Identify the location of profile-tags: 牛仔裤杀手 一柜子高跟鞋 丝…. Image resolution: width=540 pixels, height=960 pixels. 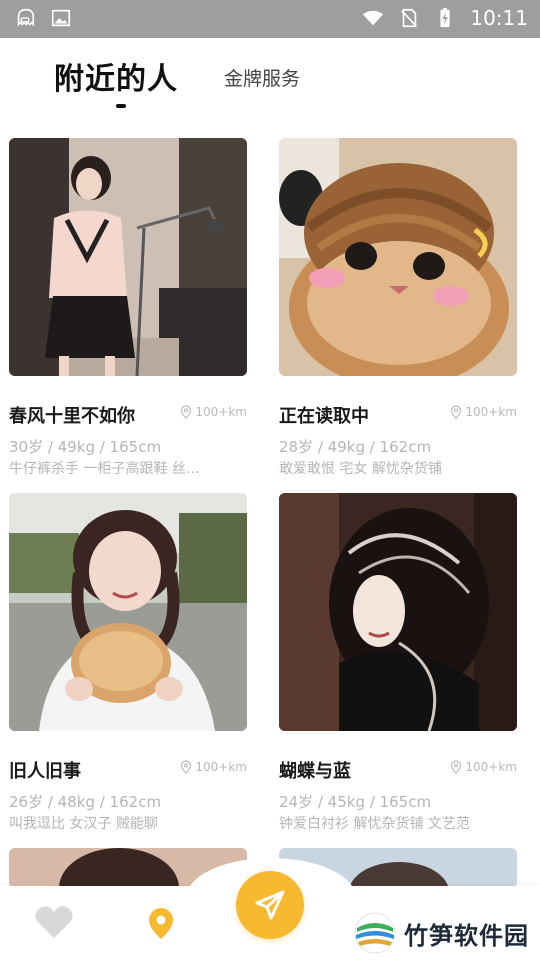
(104, 469).